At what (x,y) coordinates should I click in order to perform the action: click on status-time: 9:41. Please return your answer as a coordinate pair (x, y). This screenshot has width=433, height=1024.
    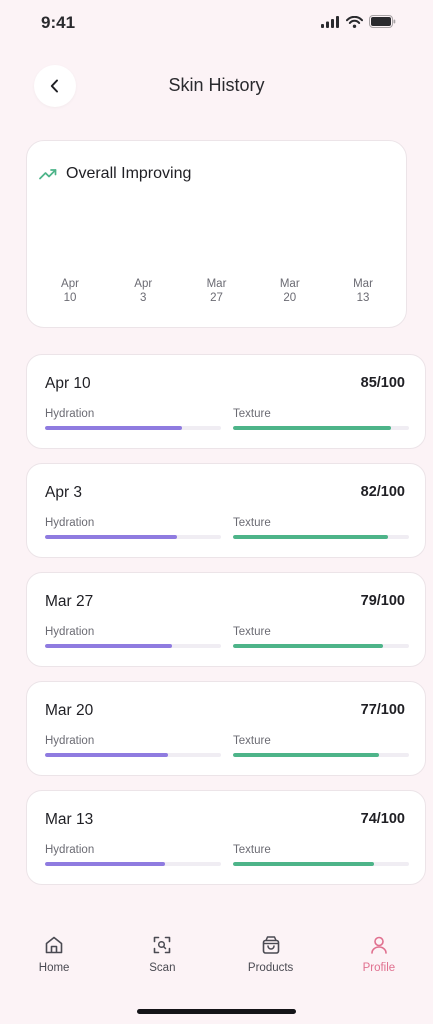
    Looking at the image, I should click on (58, 22).